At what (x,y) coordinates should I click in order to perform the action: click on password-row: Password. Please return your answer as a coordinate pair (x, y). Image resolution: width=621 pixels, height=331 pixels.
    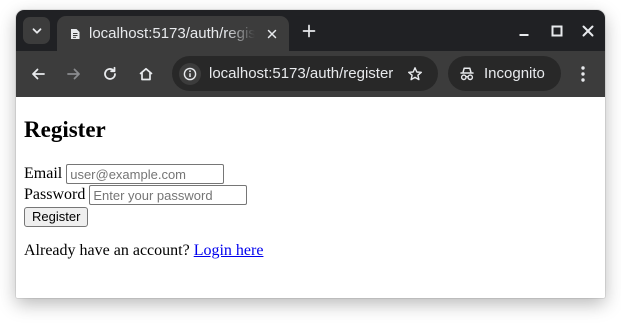
    Looking at the image, I should click on (136, 195).